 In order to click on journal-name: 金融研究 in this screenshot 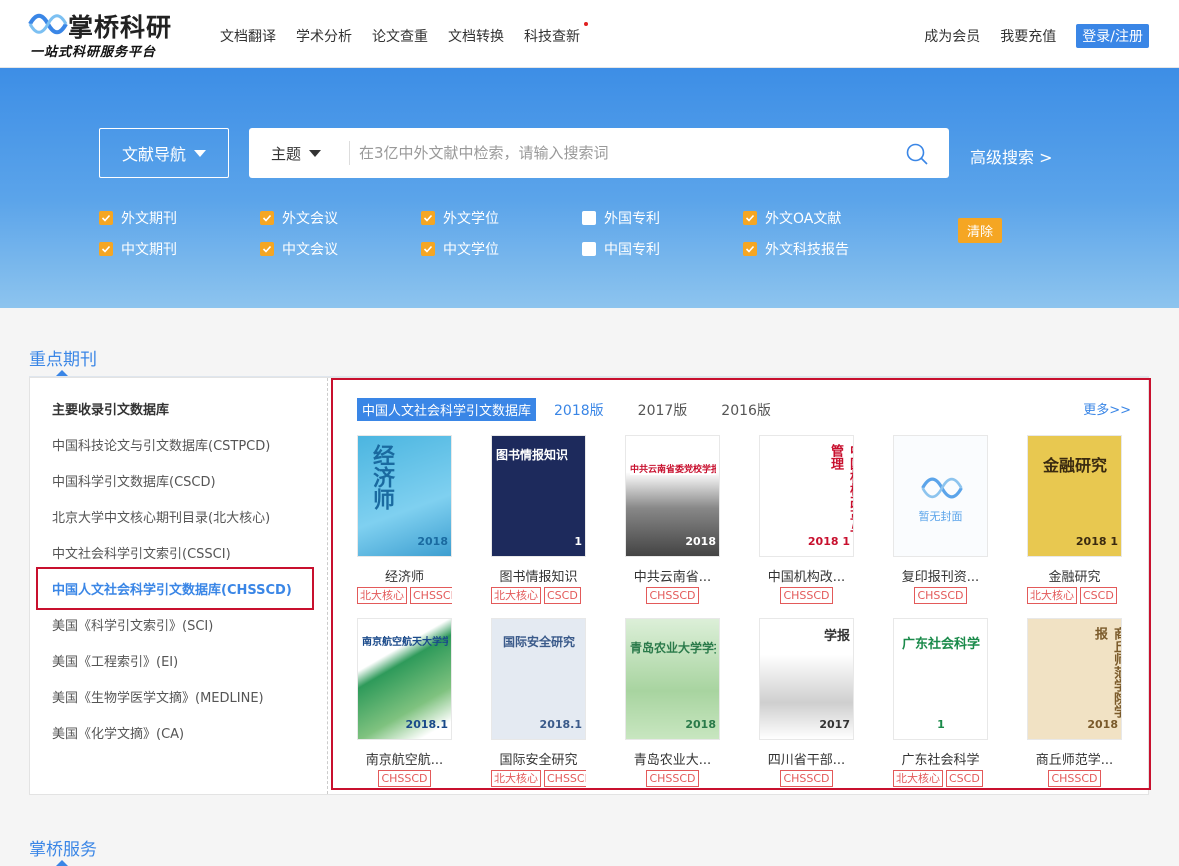, I will do `click(1074, 575)`.